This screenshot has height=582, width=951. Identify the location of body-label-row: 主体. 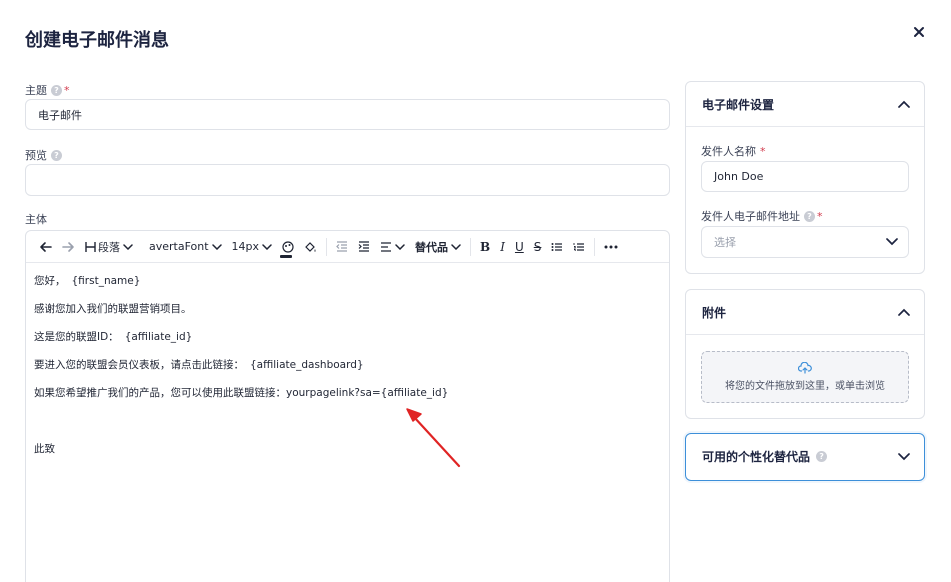
(36, 219).